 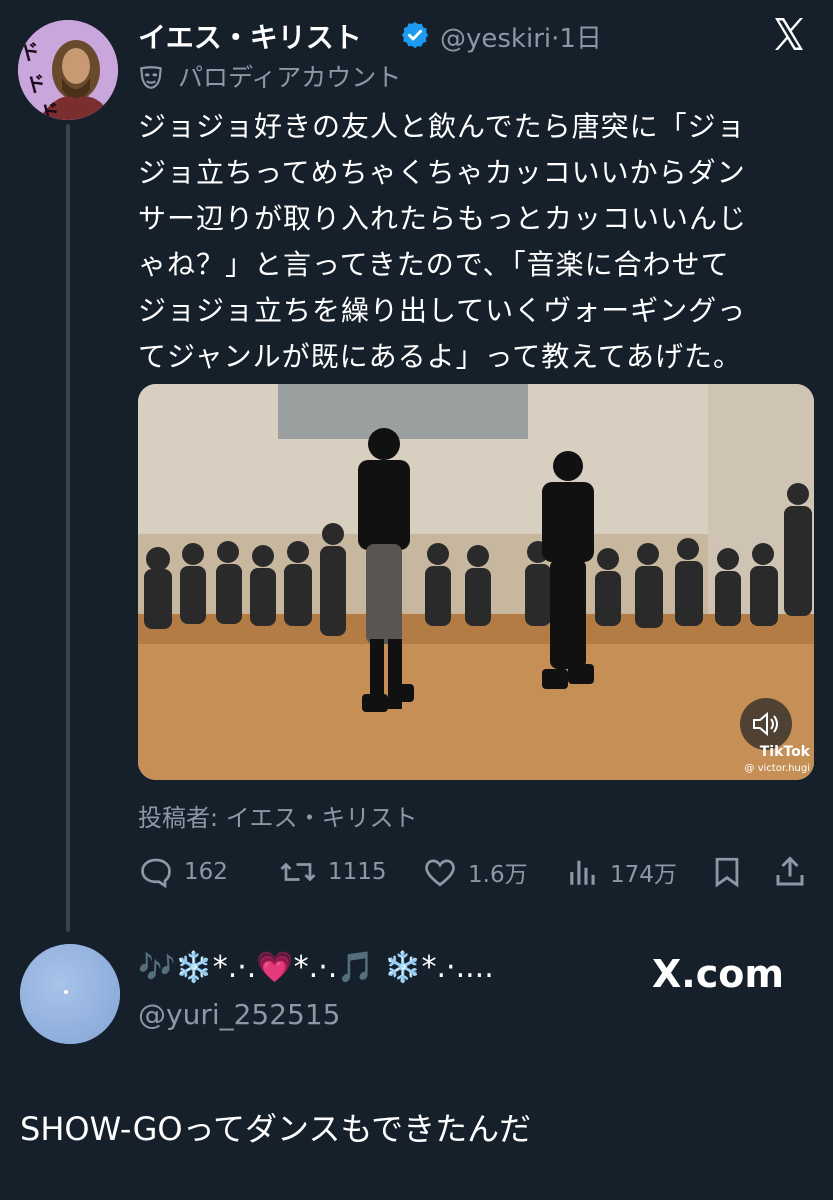 I want to click on author-avatar: ド ド ド, so click(x=68, y=70).